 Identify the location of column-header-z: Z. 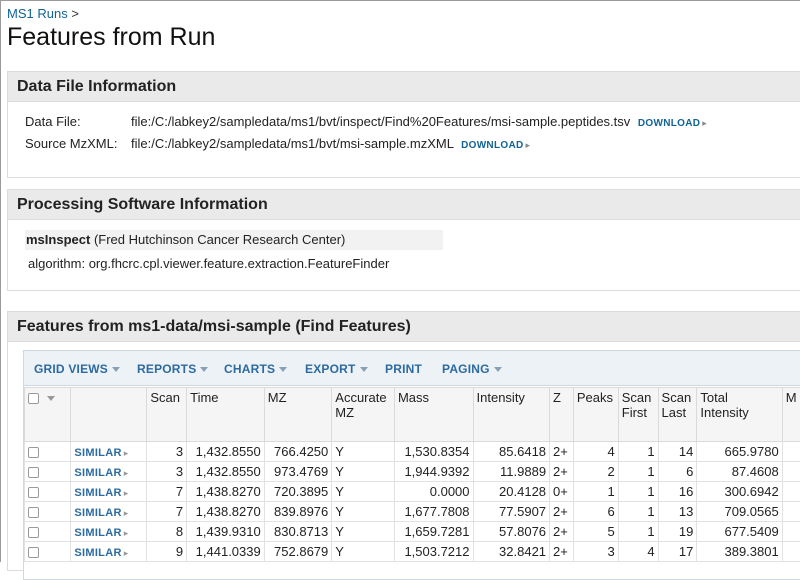
(562, 415).